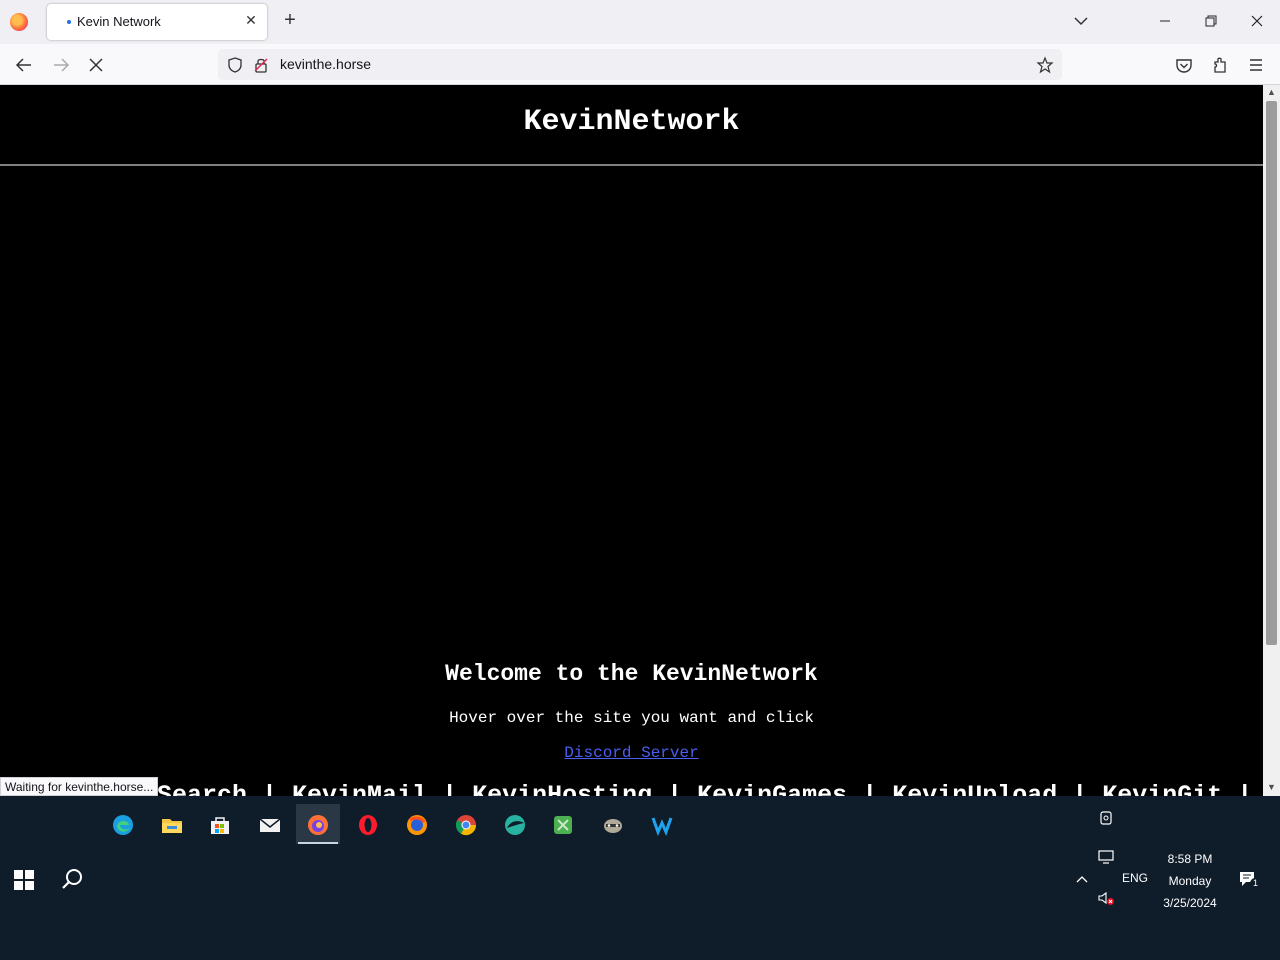 The height and width of the screenshot is (960, 1280). Describe the element at coordinates (1271, 373) in the screenshot. I see `scrollbar-thumb` at that location.